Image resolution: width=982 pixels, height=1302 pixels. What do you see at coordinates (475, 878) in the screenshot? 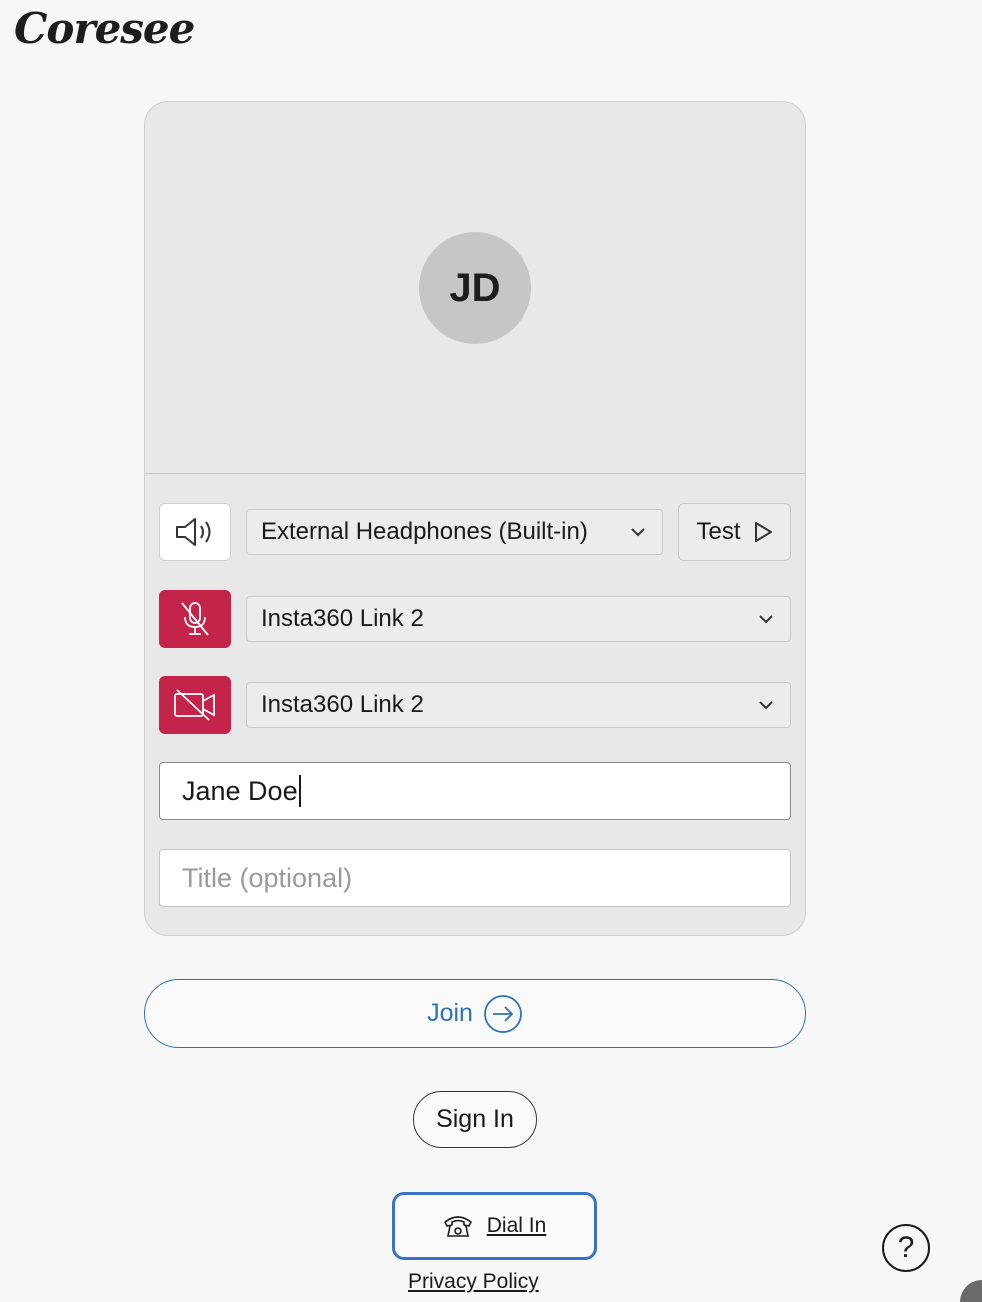
I see `title-input: Title (optional)` at bounding box center [475, 878].